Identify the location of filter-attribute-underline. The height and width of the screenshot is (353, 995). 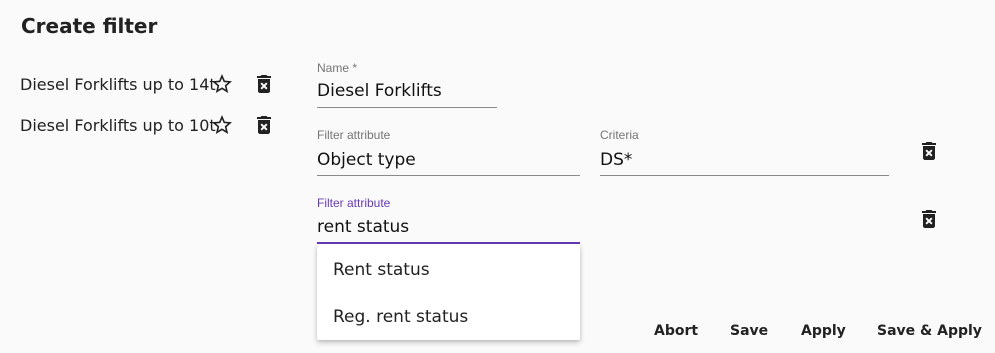
(448, 175).